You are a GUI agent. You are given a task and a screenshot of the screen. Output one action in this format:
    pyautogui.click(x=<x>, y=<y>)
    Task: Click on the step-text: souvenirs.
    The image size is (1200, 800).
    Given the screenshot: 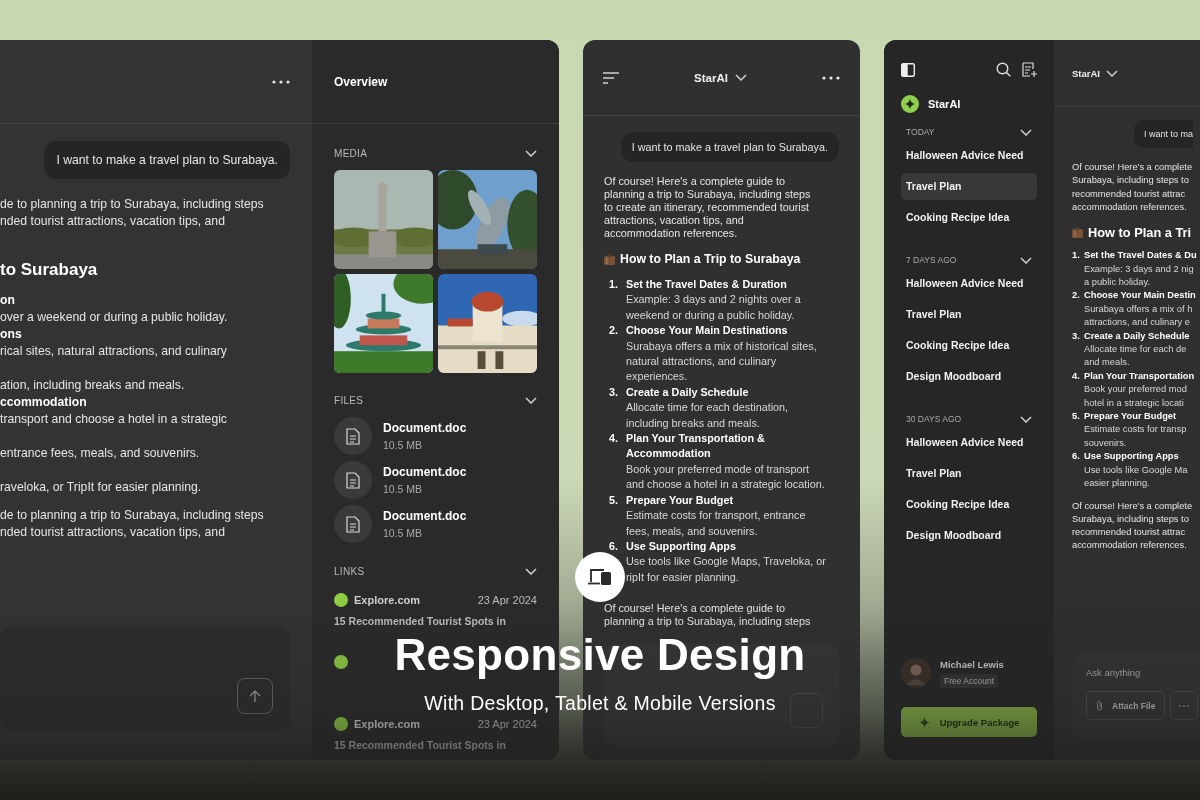 What is the action you would take?
    pyautogui.click(x=1106, y=443)
    